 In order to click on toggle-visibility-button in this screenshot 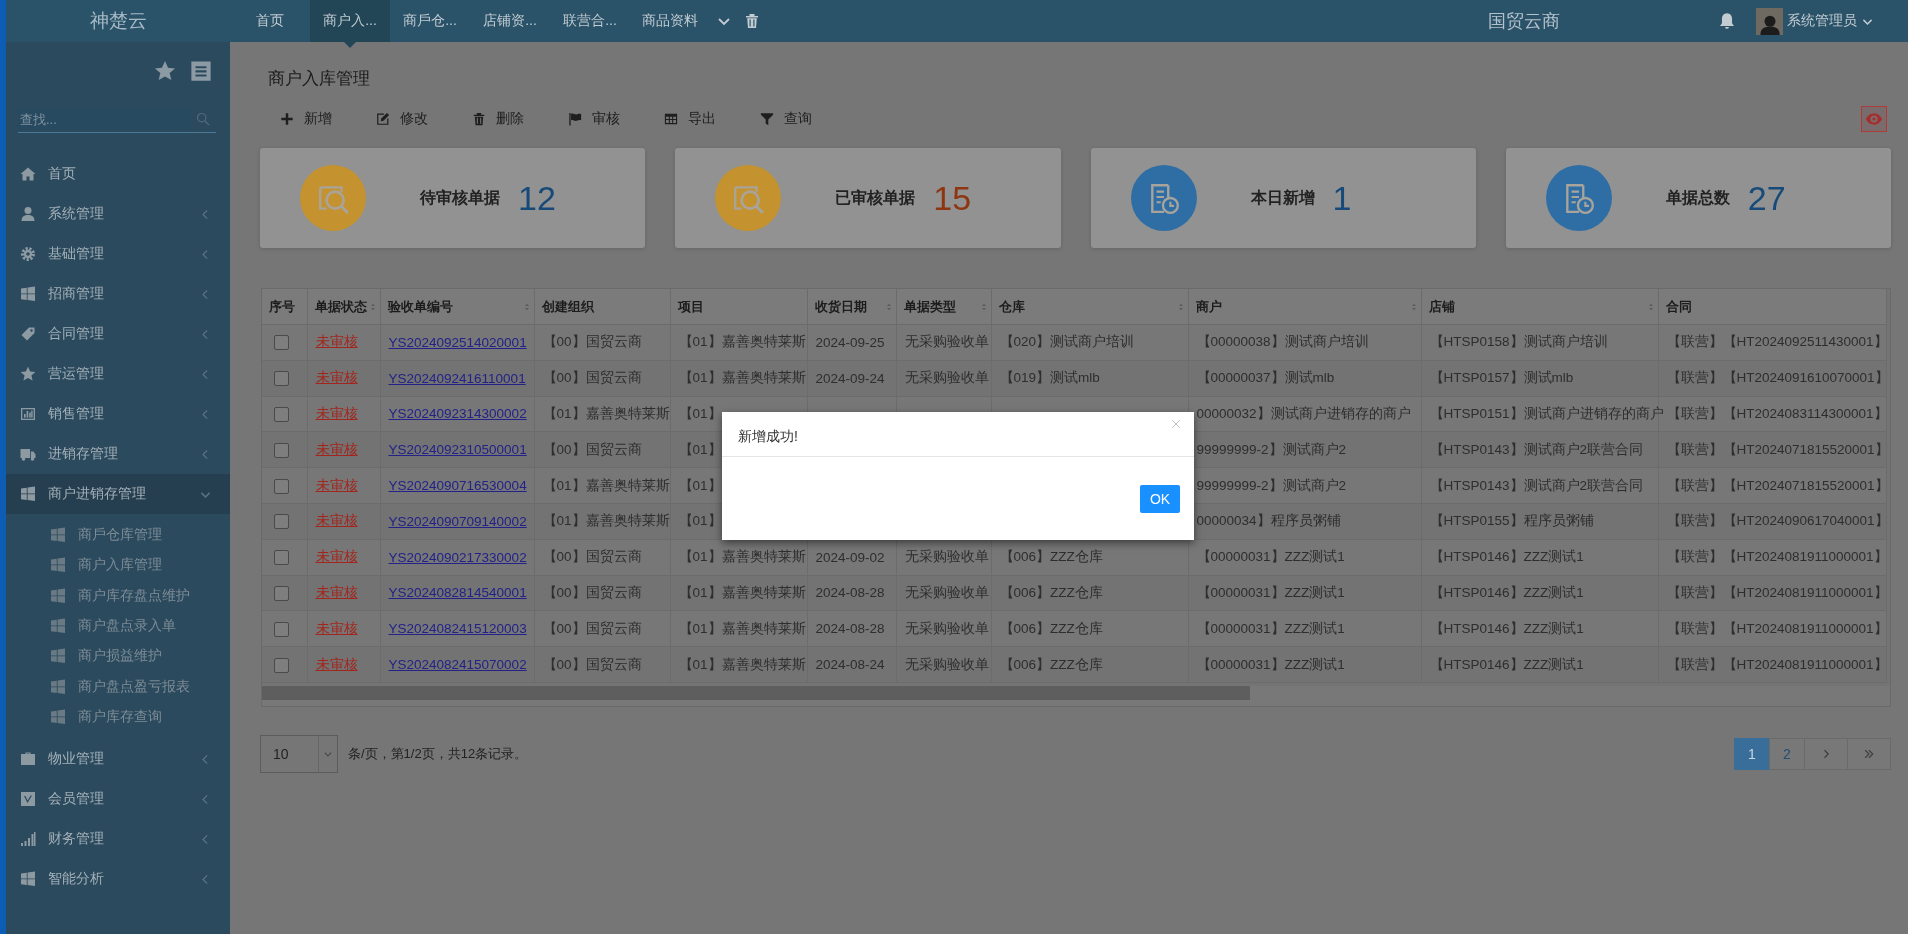, I will do `click(1874, 119)`.